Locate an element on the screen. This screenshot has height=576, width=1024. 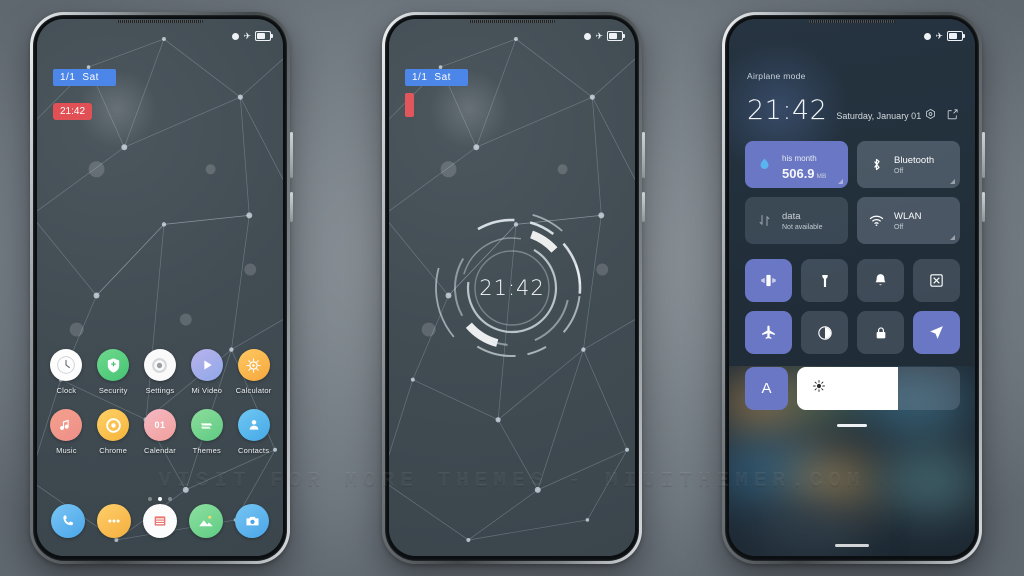
app-security: Security is located at coordinates (113, 372).